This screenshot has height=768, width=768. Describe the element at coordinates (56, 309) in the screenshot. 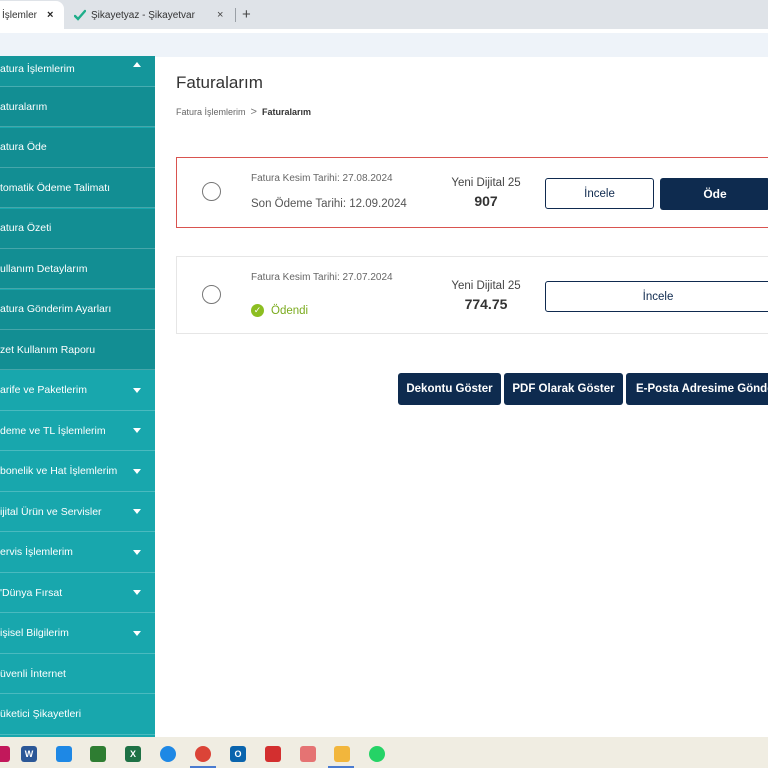

I see `sidebar-item-label: atura Gönderim Ayarları` at that location.